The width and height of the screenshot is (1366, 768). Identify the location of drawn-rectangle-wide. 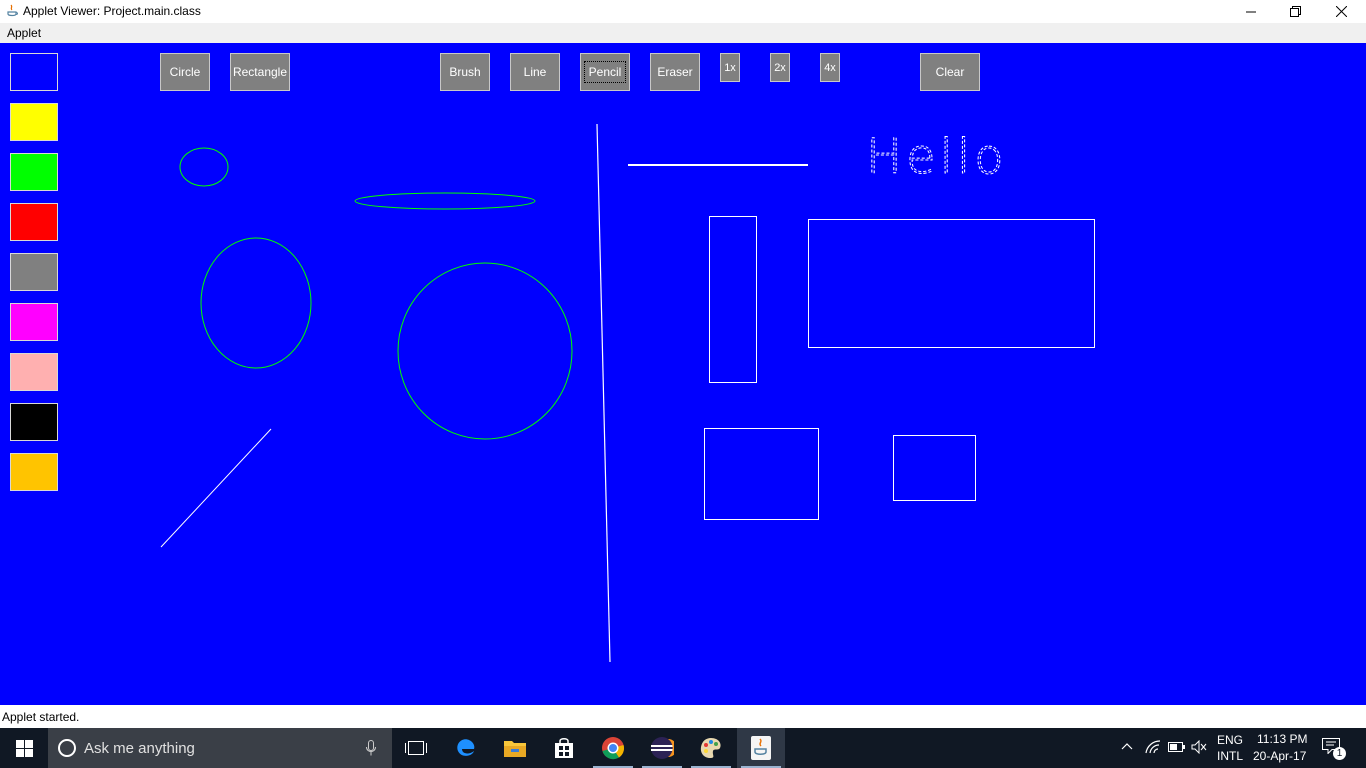
(951, 283).